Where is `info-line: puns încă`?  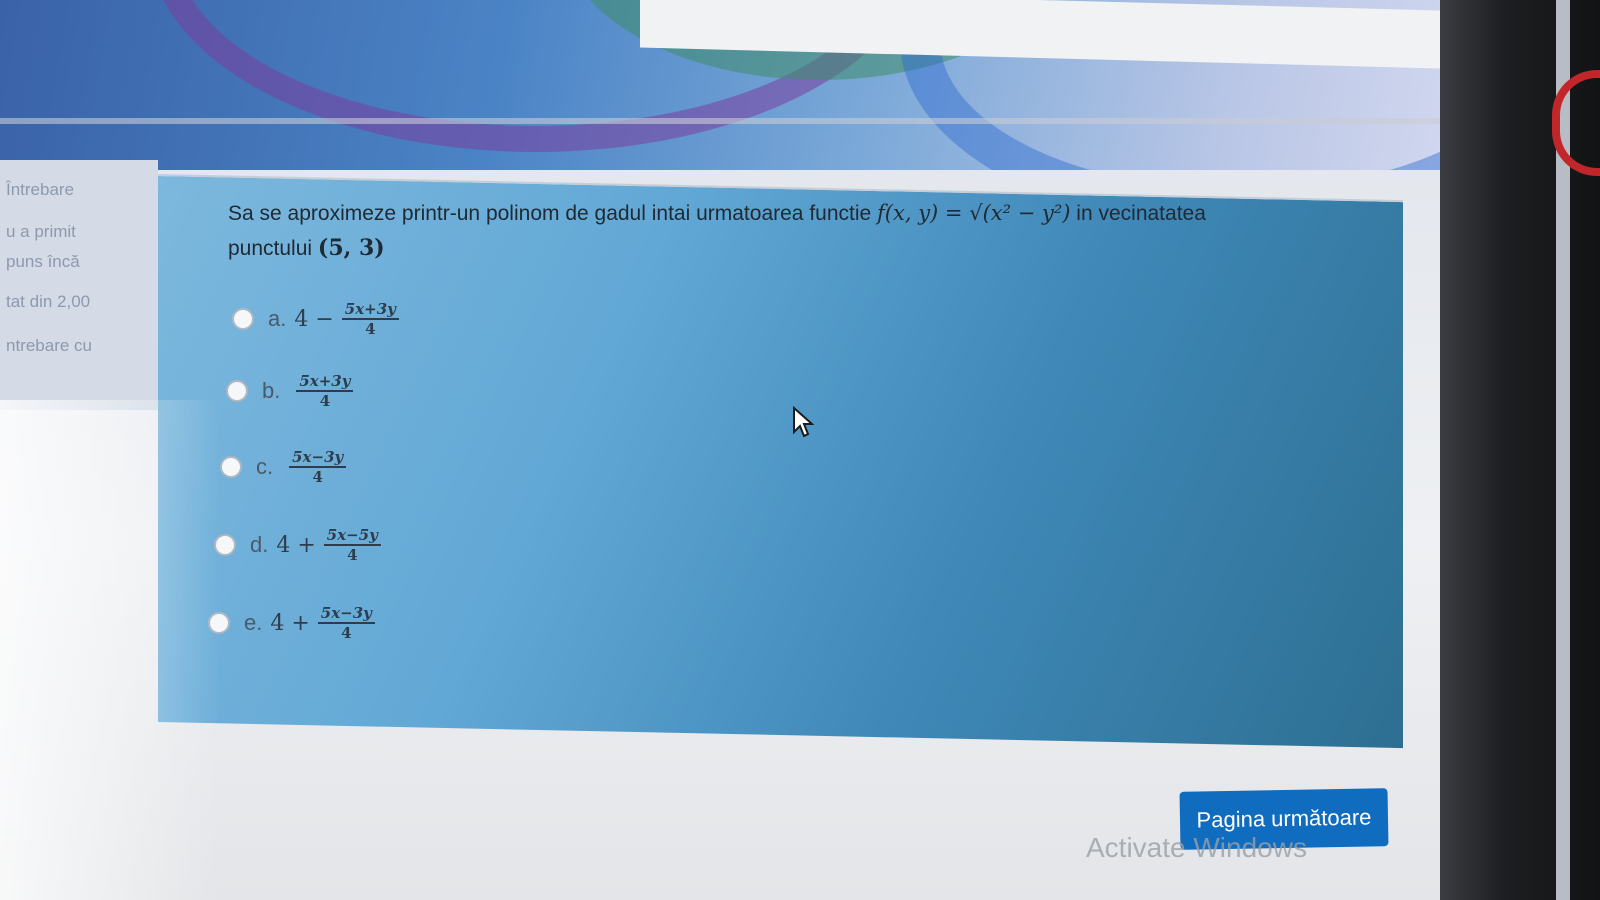 info-line: puns încă is located at coordinates (43, 261).